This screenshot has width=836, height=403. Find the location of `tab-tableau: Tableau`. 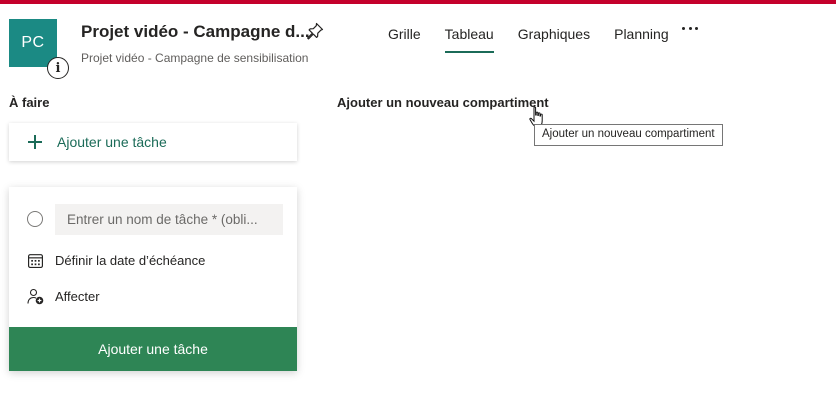

tab-tableau: Tableau is located at coordinates (469, 39).